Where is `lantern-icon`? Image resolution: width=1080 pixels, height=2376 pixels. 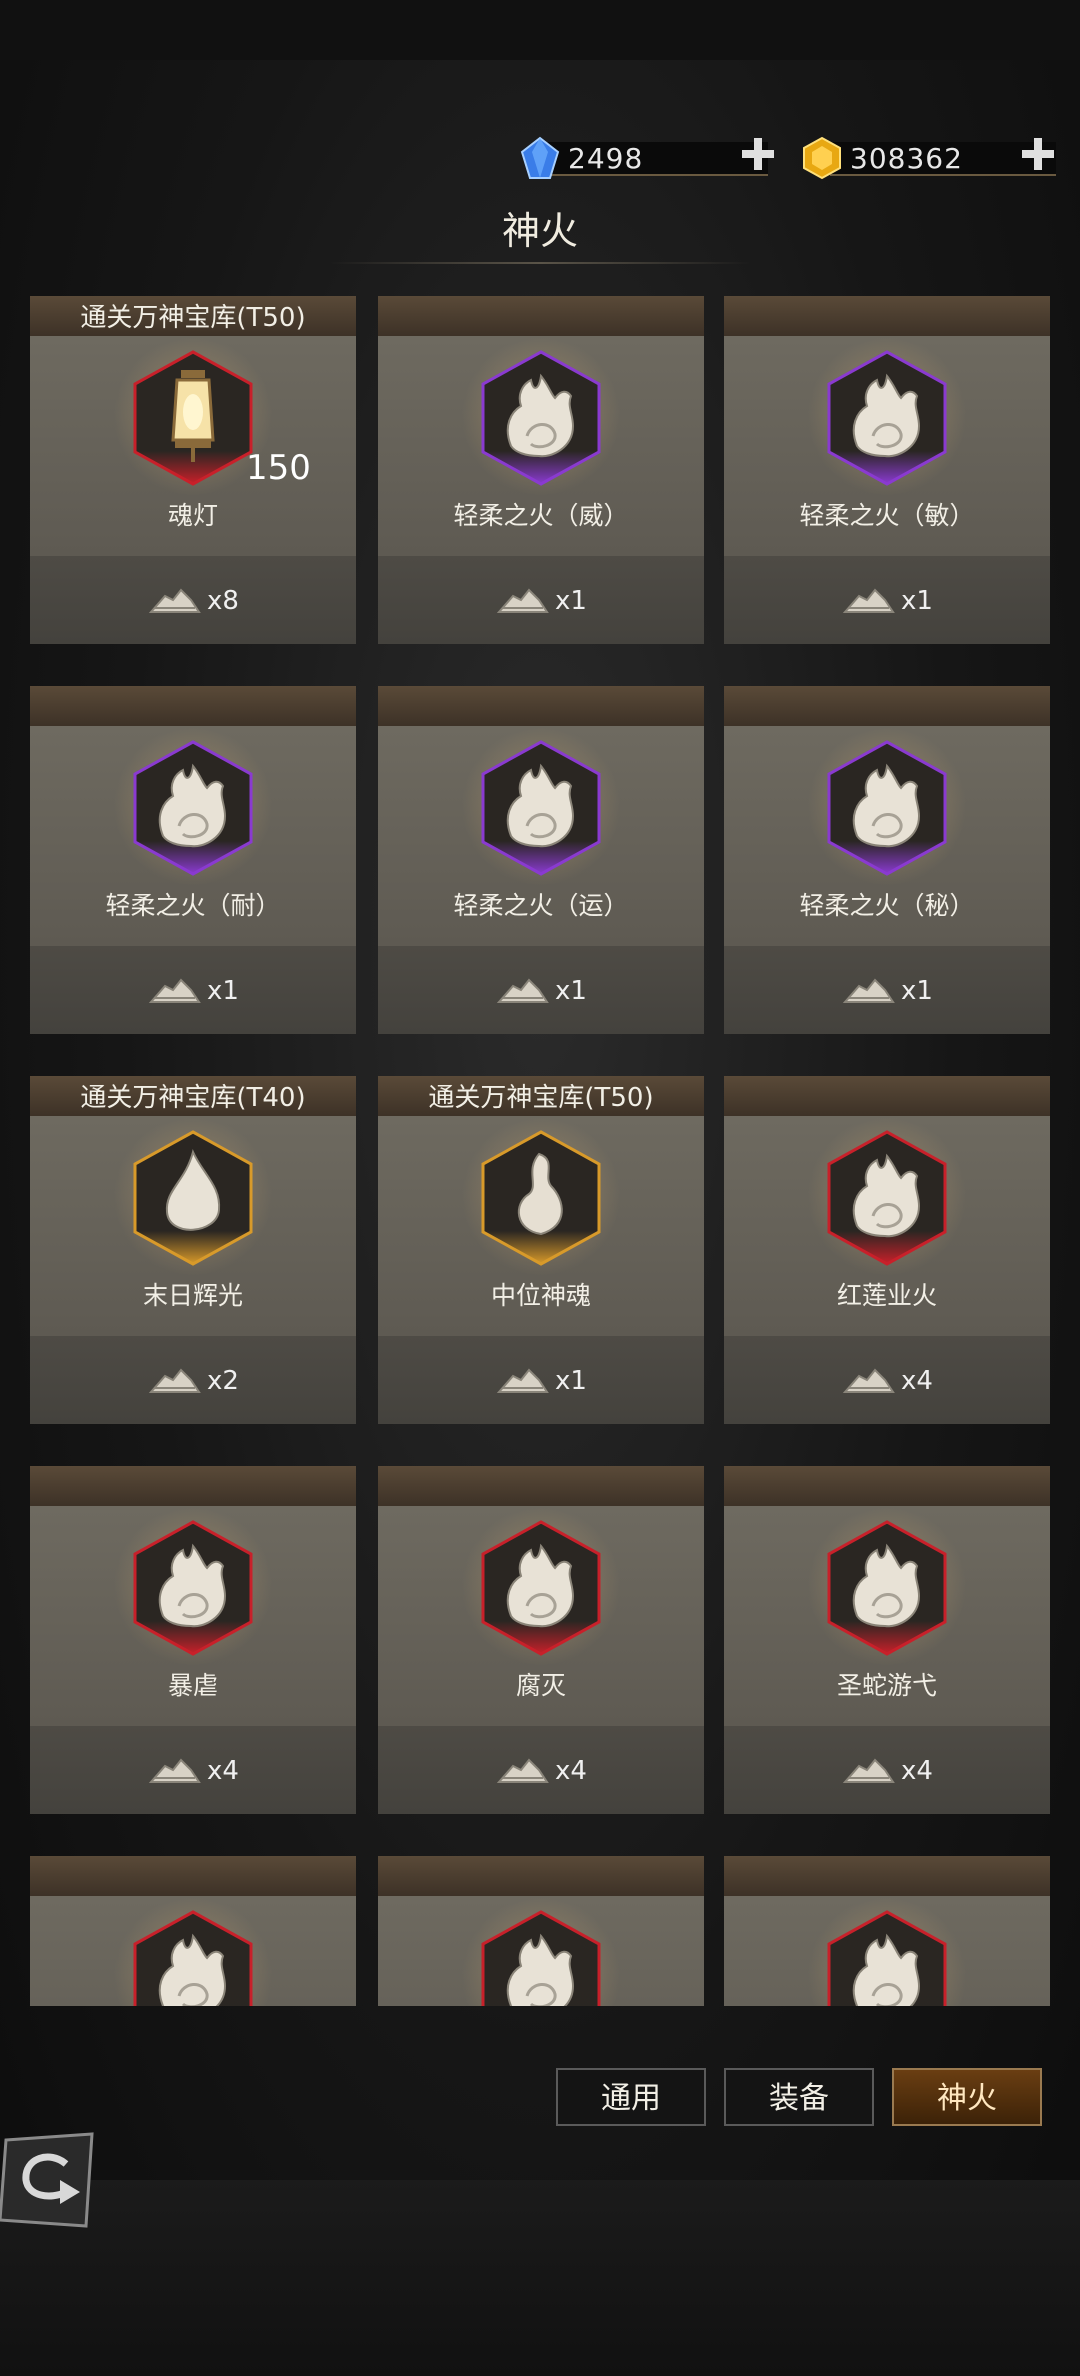 lantern-icon is located at coordinates (193, 418).